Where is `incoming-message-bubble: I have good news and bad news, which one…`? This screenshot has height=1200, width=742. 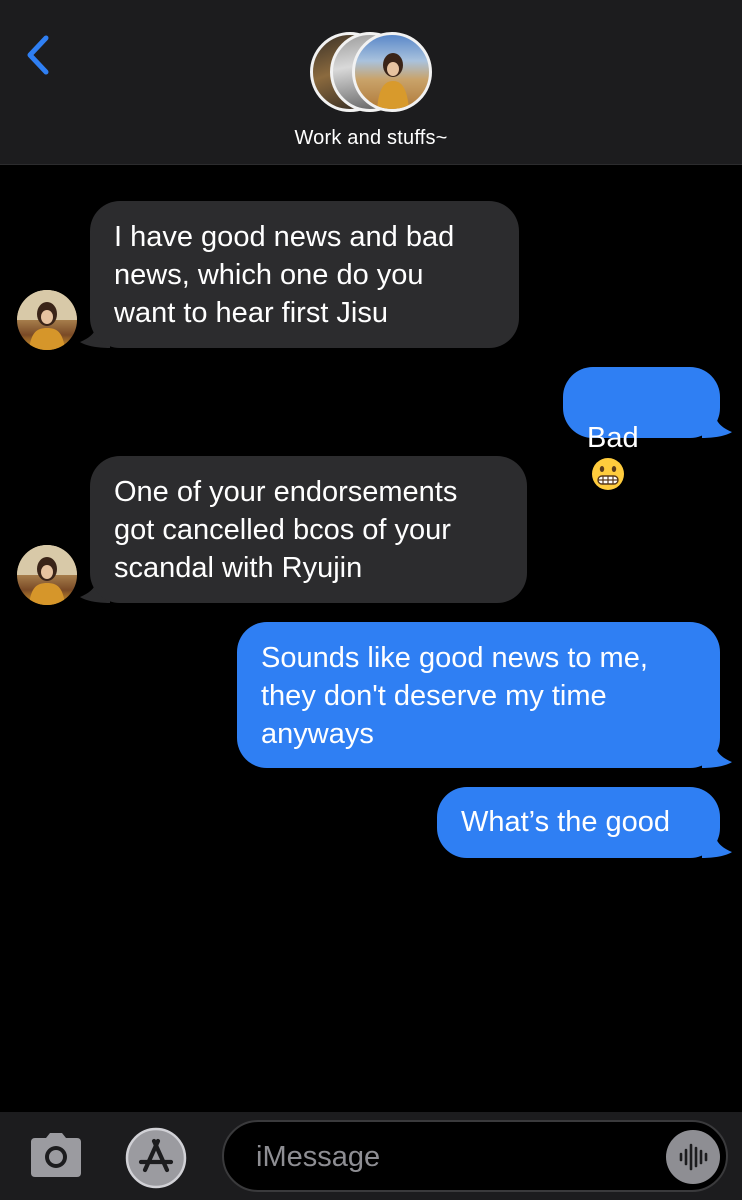
incoming-message-bubble: I have good news and bad news, which one… is located at coordinates (304, 274).